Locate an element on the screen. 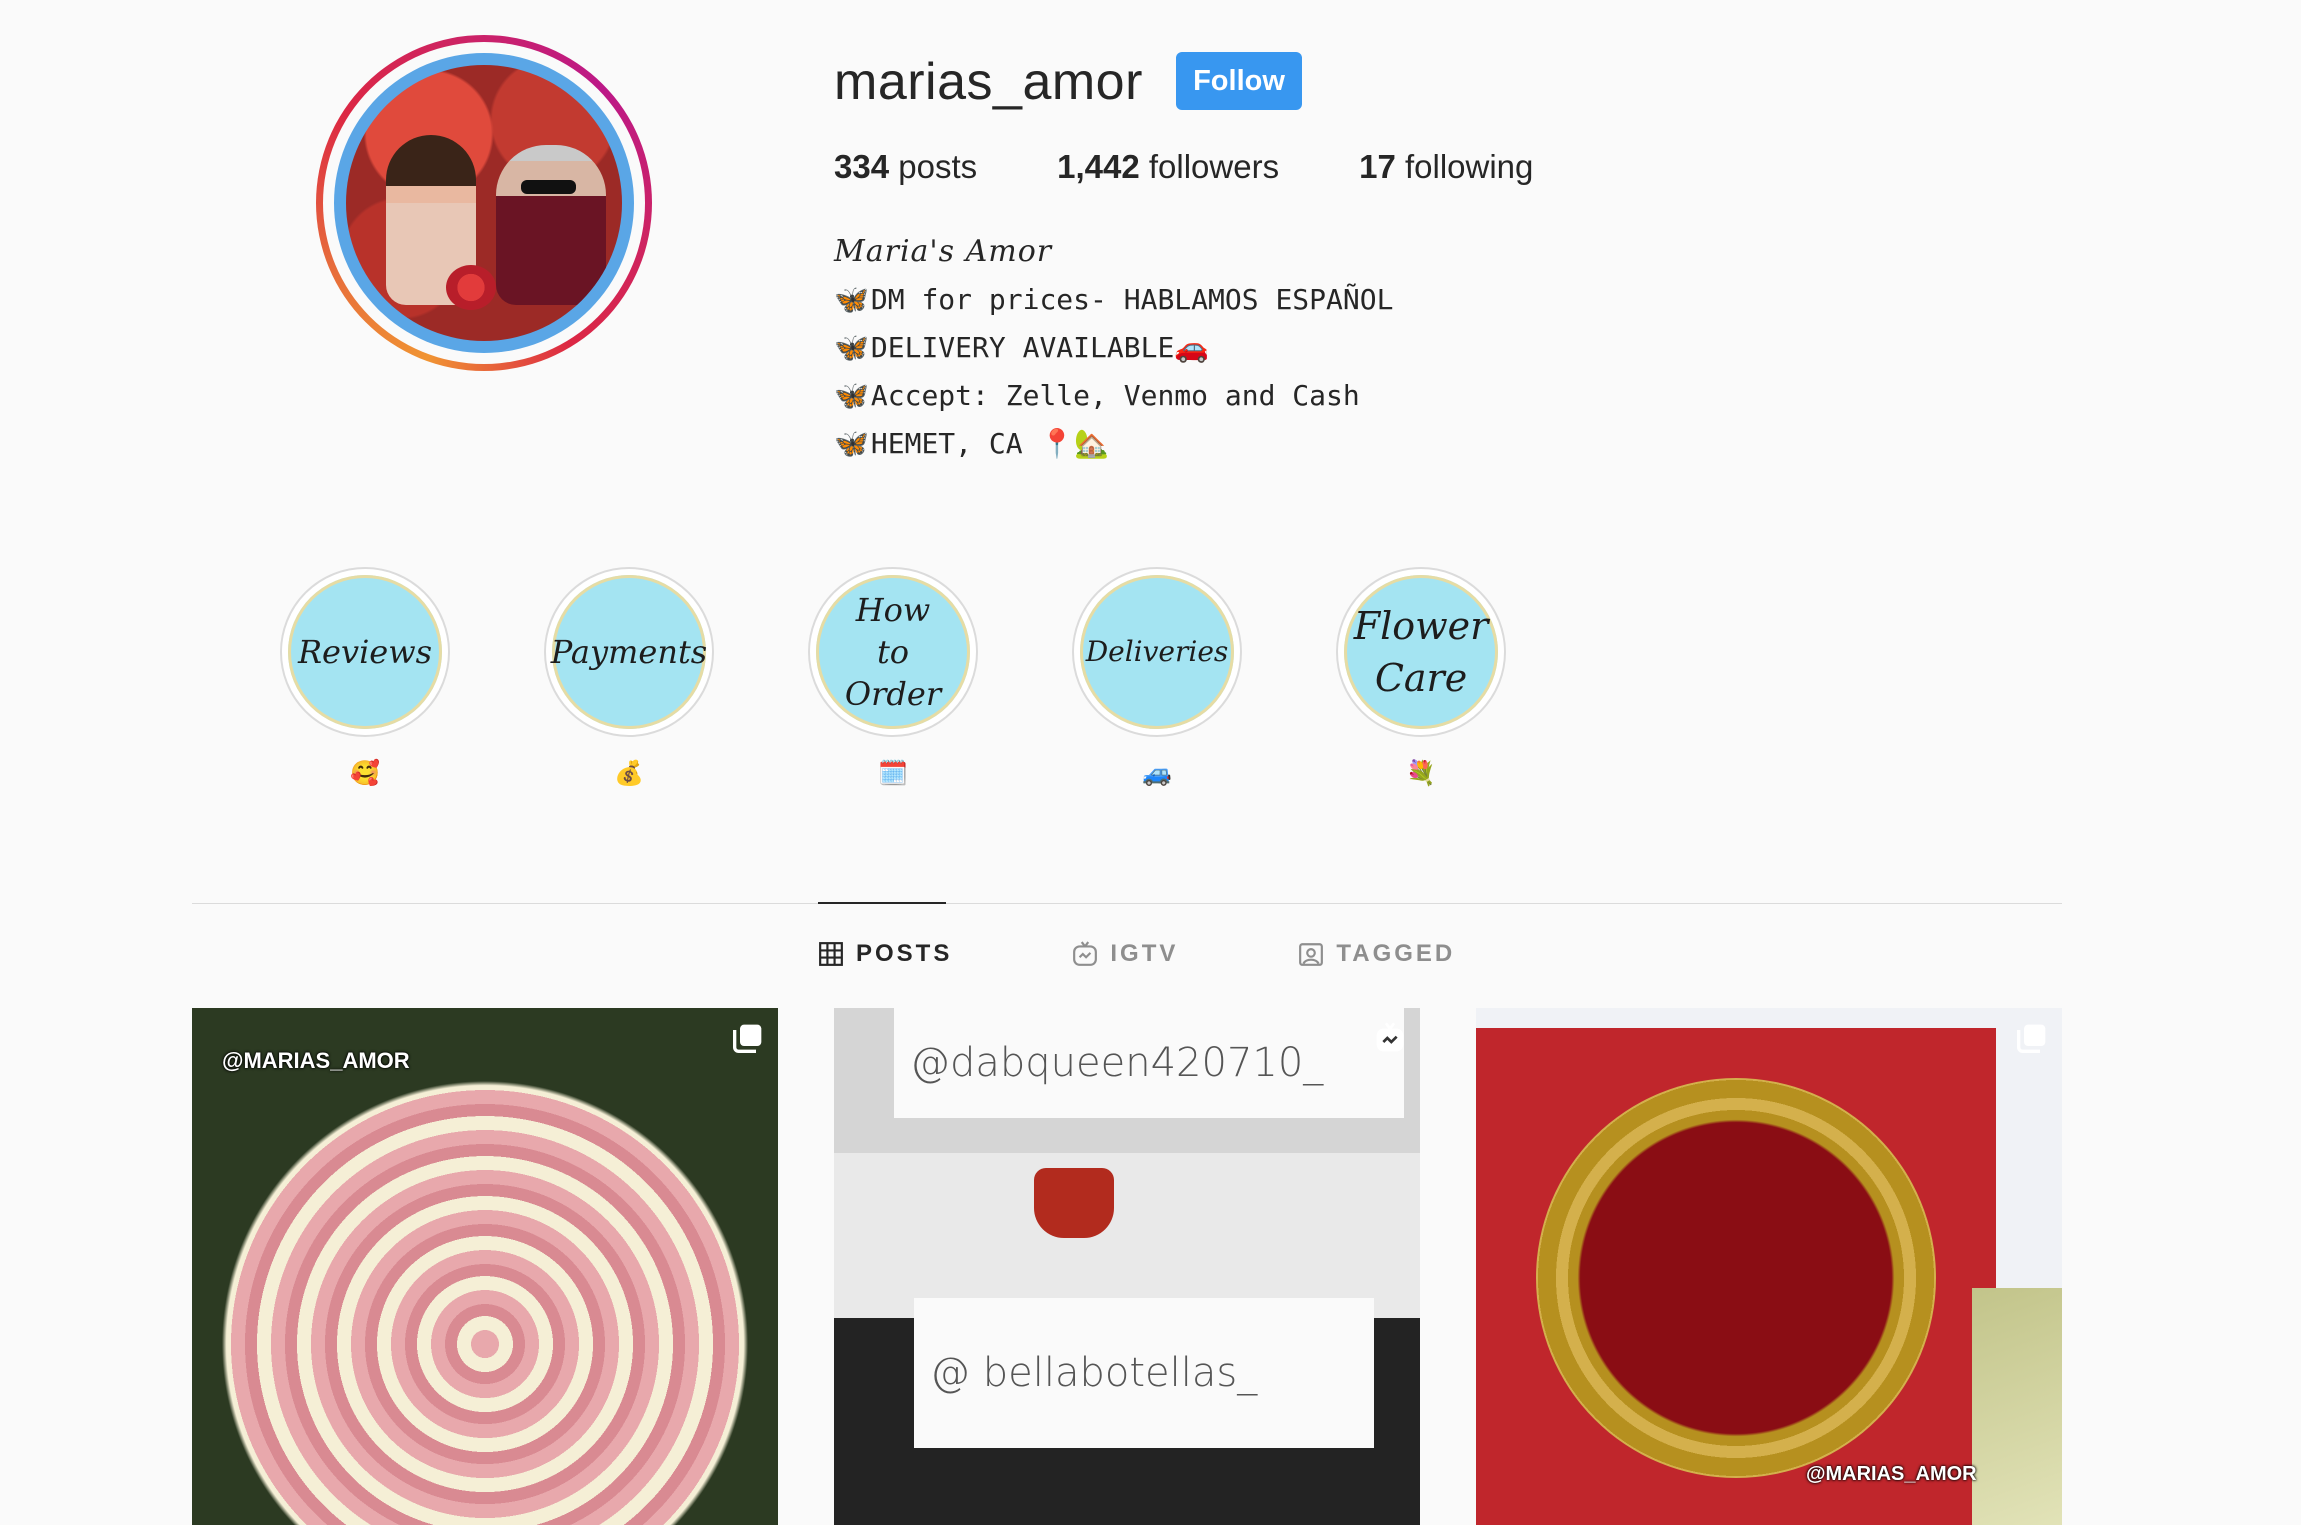  tab-tagged: TAGGED is located at coordinates (1376, 954).